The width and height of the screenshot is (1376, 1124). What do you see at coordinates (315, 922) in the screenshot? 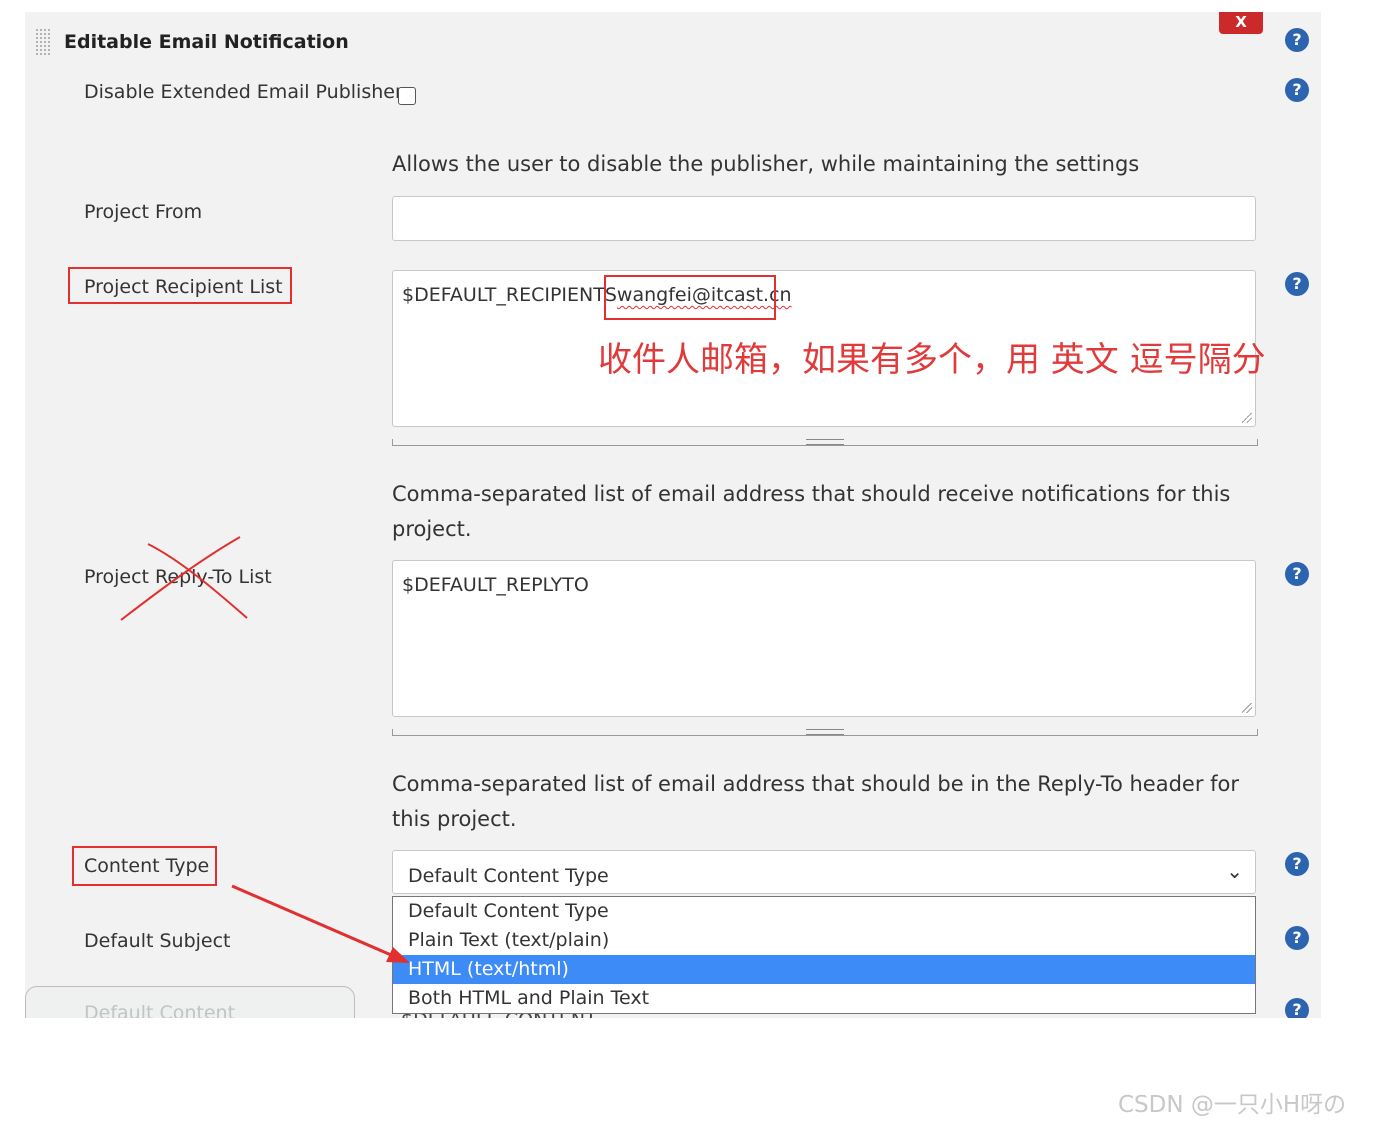
I see `annotation-arrow` at bounding box center [315, 922].